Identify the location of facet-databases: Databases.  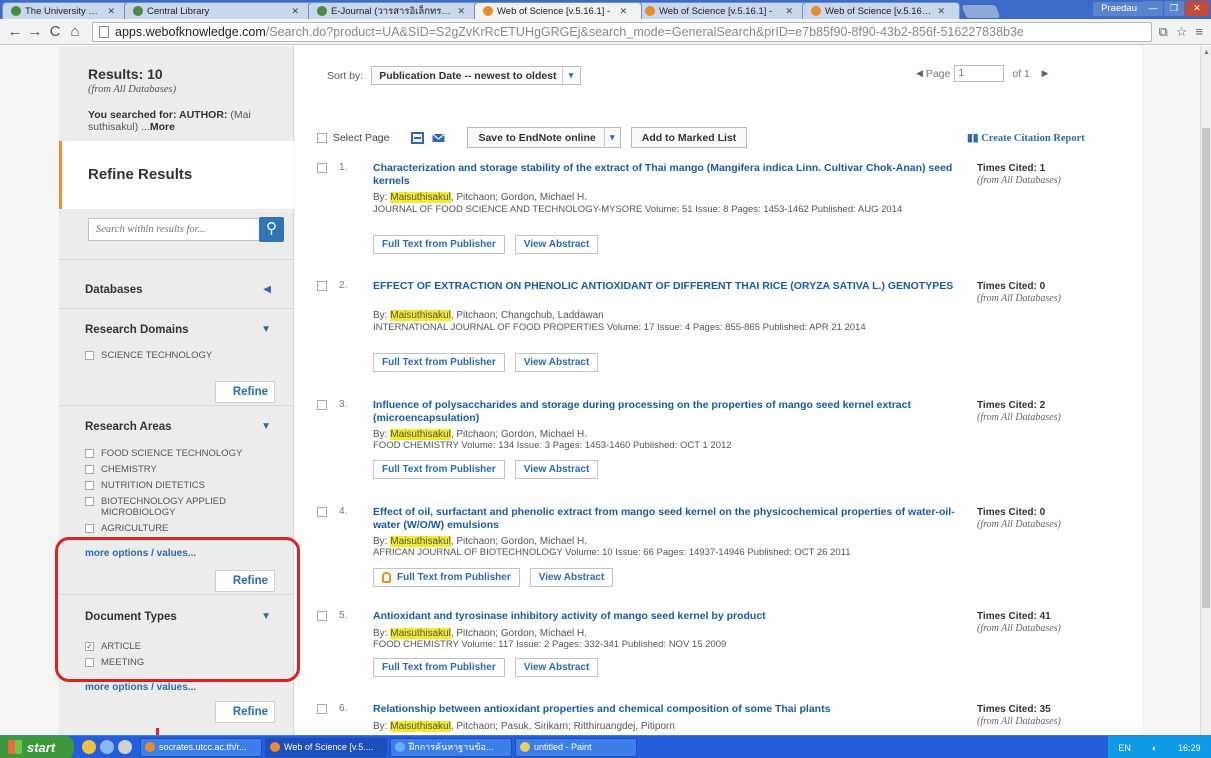
(114, 290).